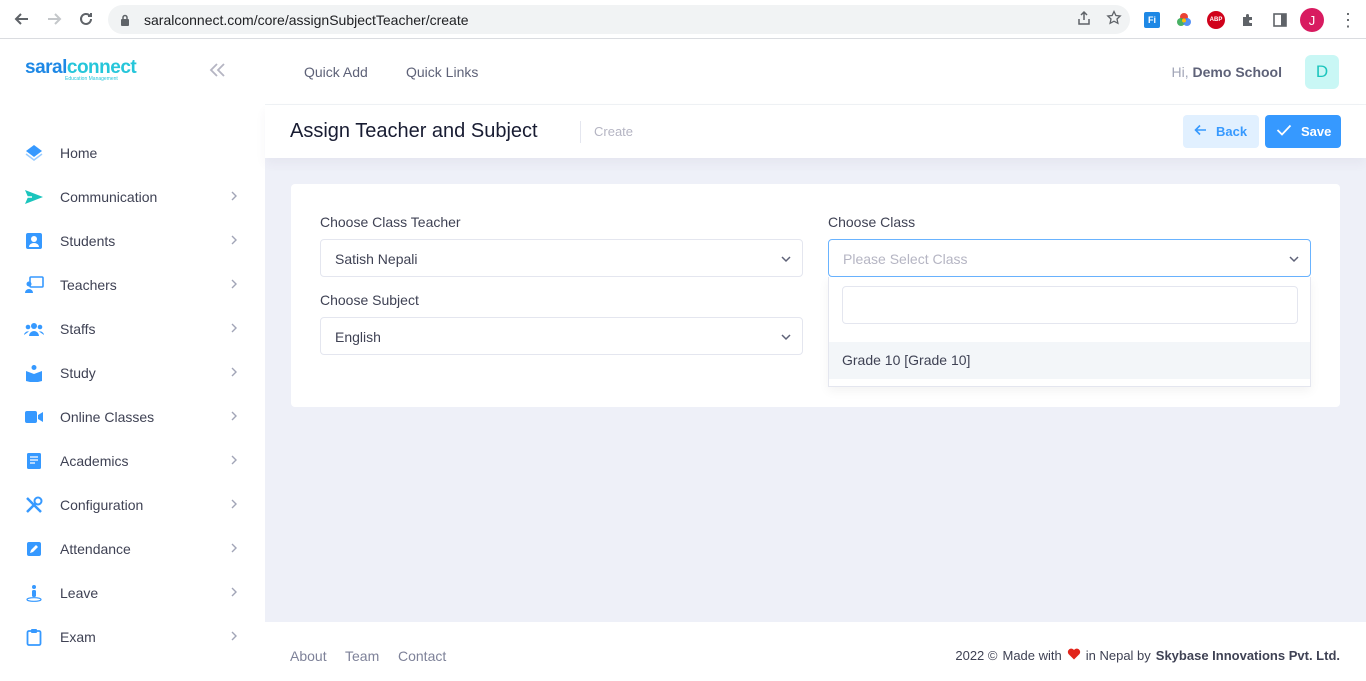 The width and height of the screenshot is (1366, 681). Describe the element at coordinates (1227, 72) in the screenshot. I see `user-greeting: Hi, Demo School` at that location.